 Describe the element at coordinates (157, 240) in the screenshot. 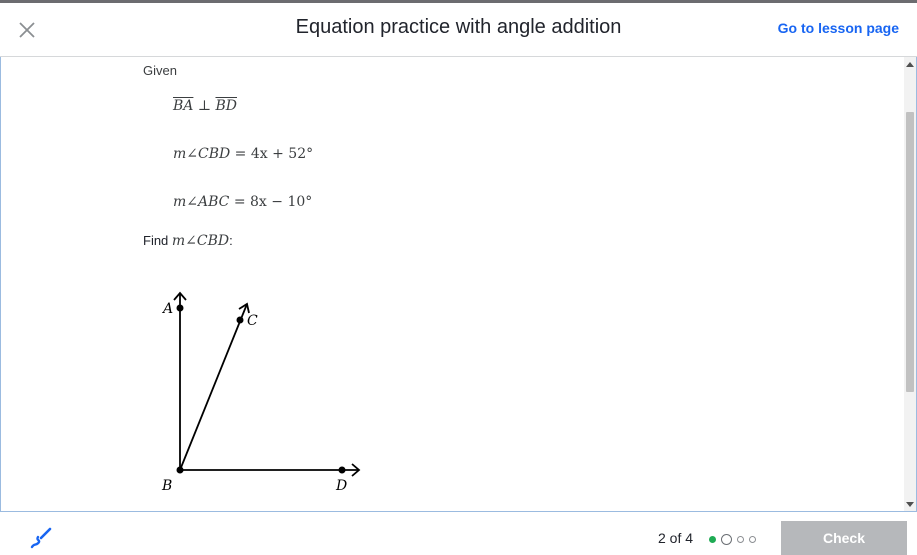

I see `find-label: Find` at that location.